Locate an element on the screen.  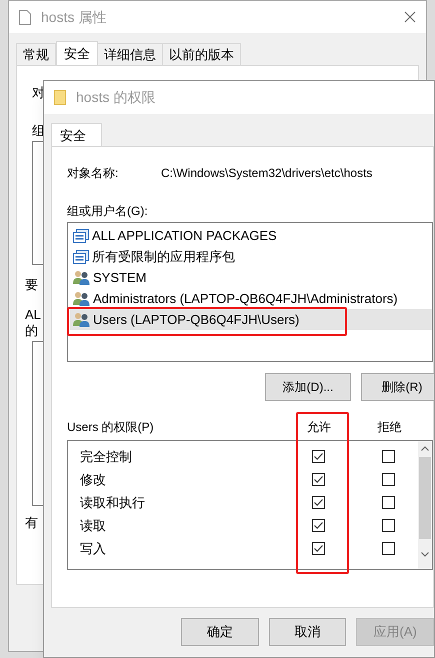
label-text: 对 is located at coordinates (38, 93).